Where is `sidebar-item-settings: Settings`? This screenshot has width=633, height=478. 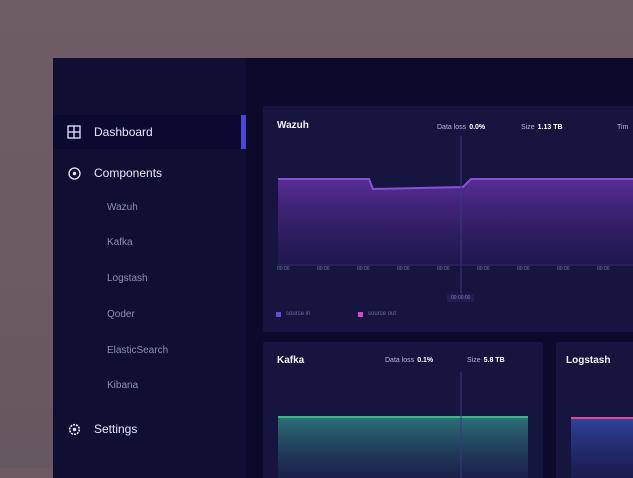 sidebar-item-settings: Settings is located at coordinates (149, 429).